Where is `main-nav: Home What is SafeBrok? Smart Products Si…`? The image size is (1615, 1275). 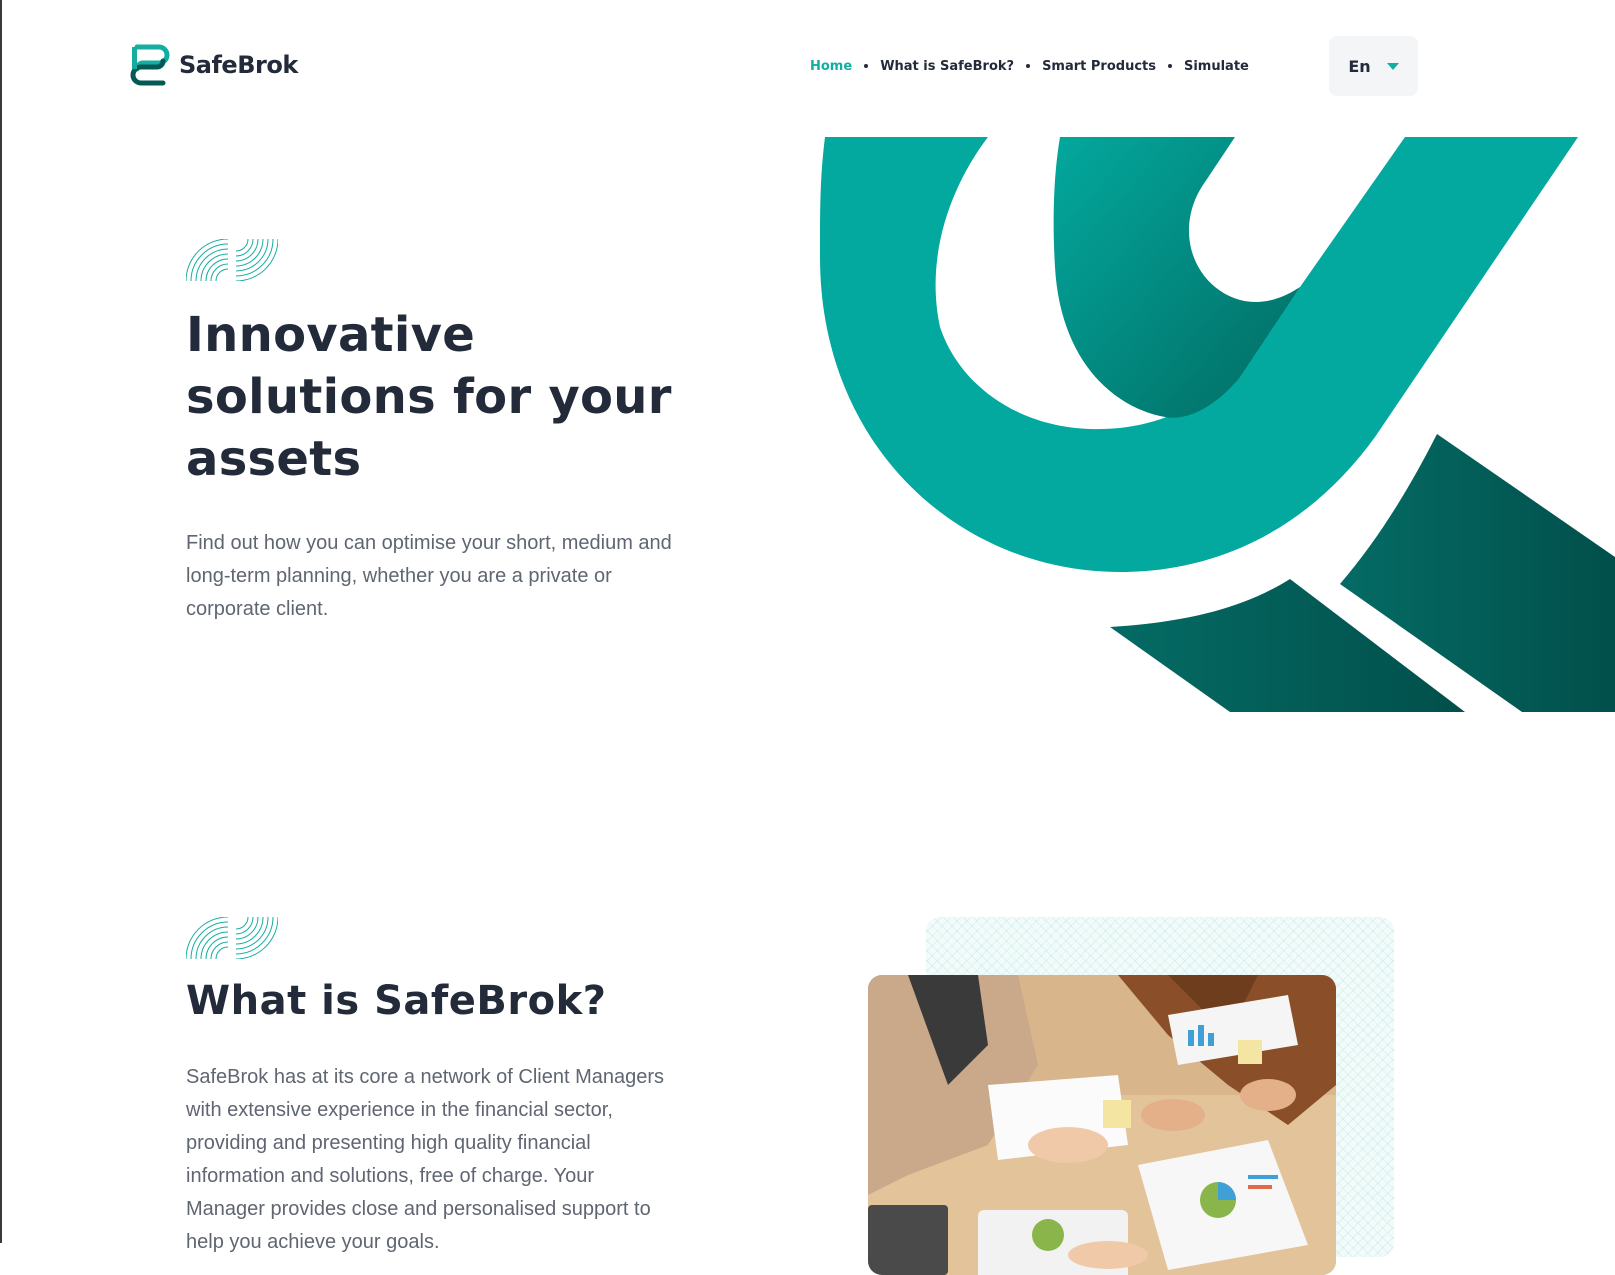
main-nav: Home What is SafeBrok? Smart Products Si… is located at coordinates (1029, 66).